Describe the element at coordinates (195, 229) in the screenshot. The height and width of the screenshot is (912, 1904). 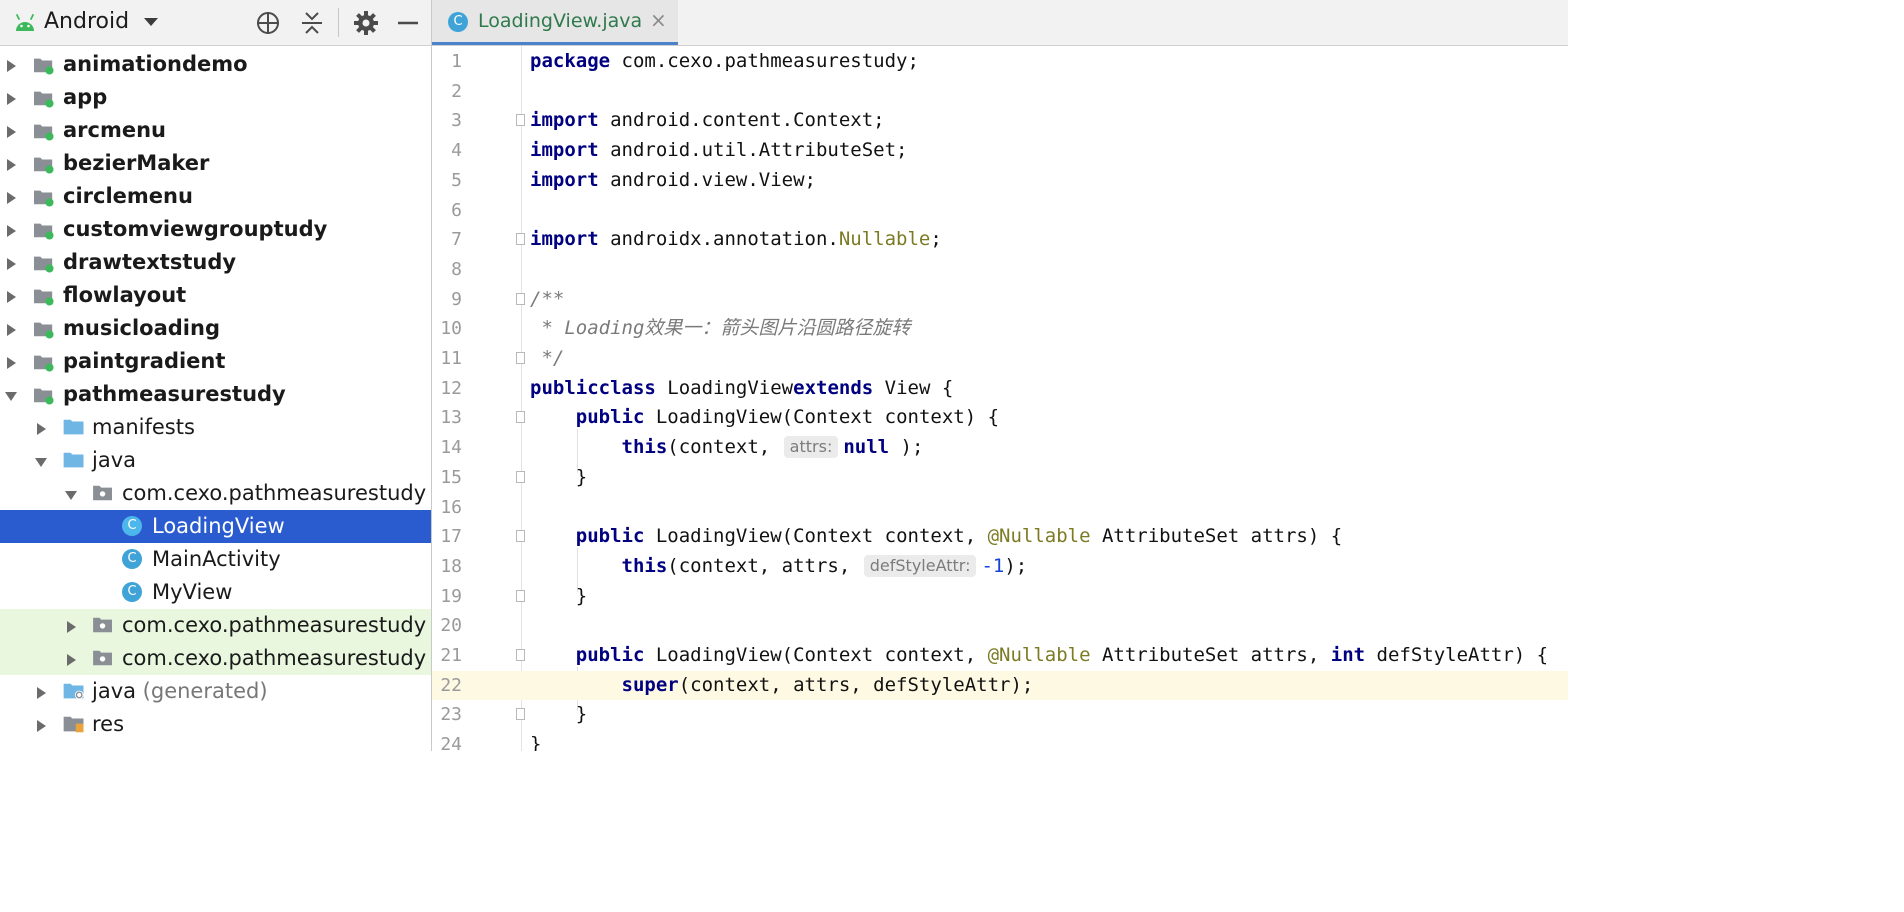
I see `tree-item-label: customviewgrouptudy` at that location.